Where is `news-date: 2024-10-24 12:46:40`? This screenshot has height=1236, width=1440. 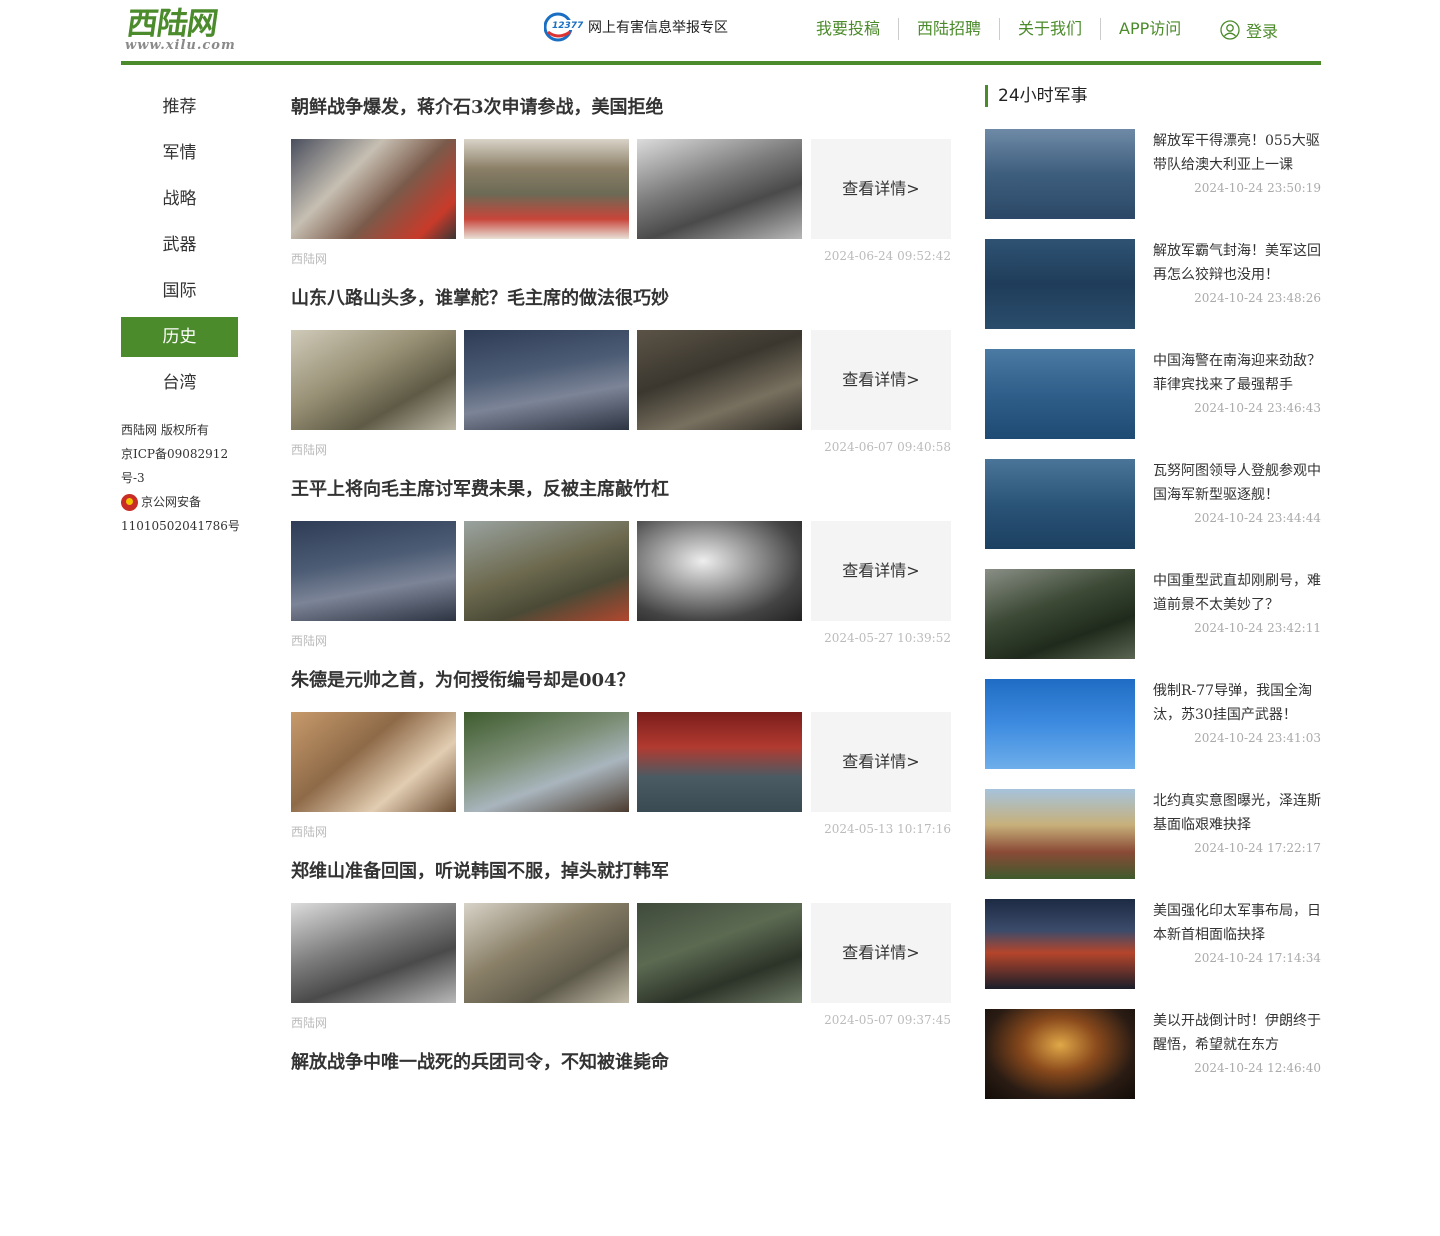 news-date: 2024-10-24 12:46:40 is located at coordinates (1257, 1068).